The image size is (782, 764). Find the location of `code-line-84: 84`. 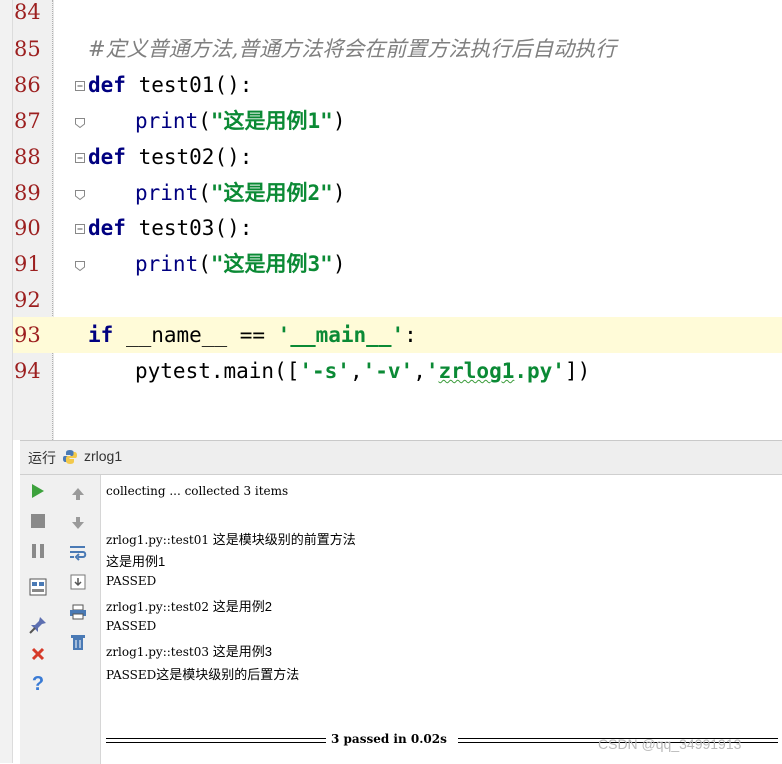

code-line-84: 84 is located at coordinates (391, 16).